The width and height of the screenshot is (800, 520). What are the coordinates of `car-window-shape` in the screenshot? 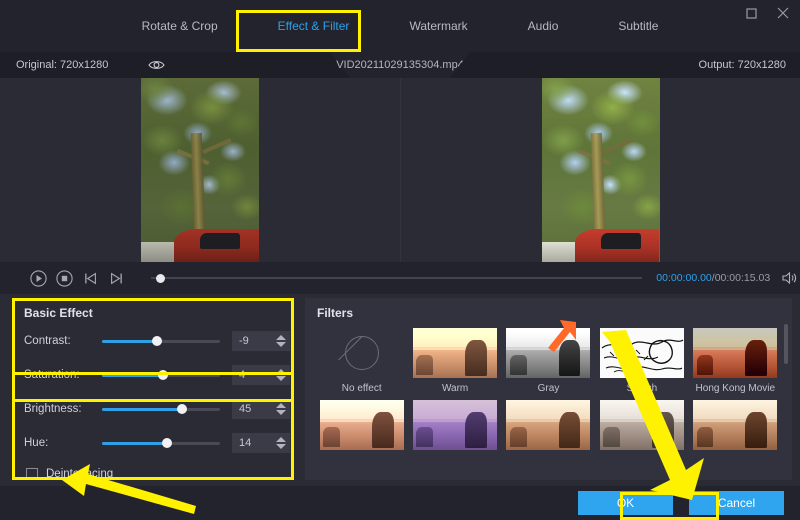 It's located at (220, 241).